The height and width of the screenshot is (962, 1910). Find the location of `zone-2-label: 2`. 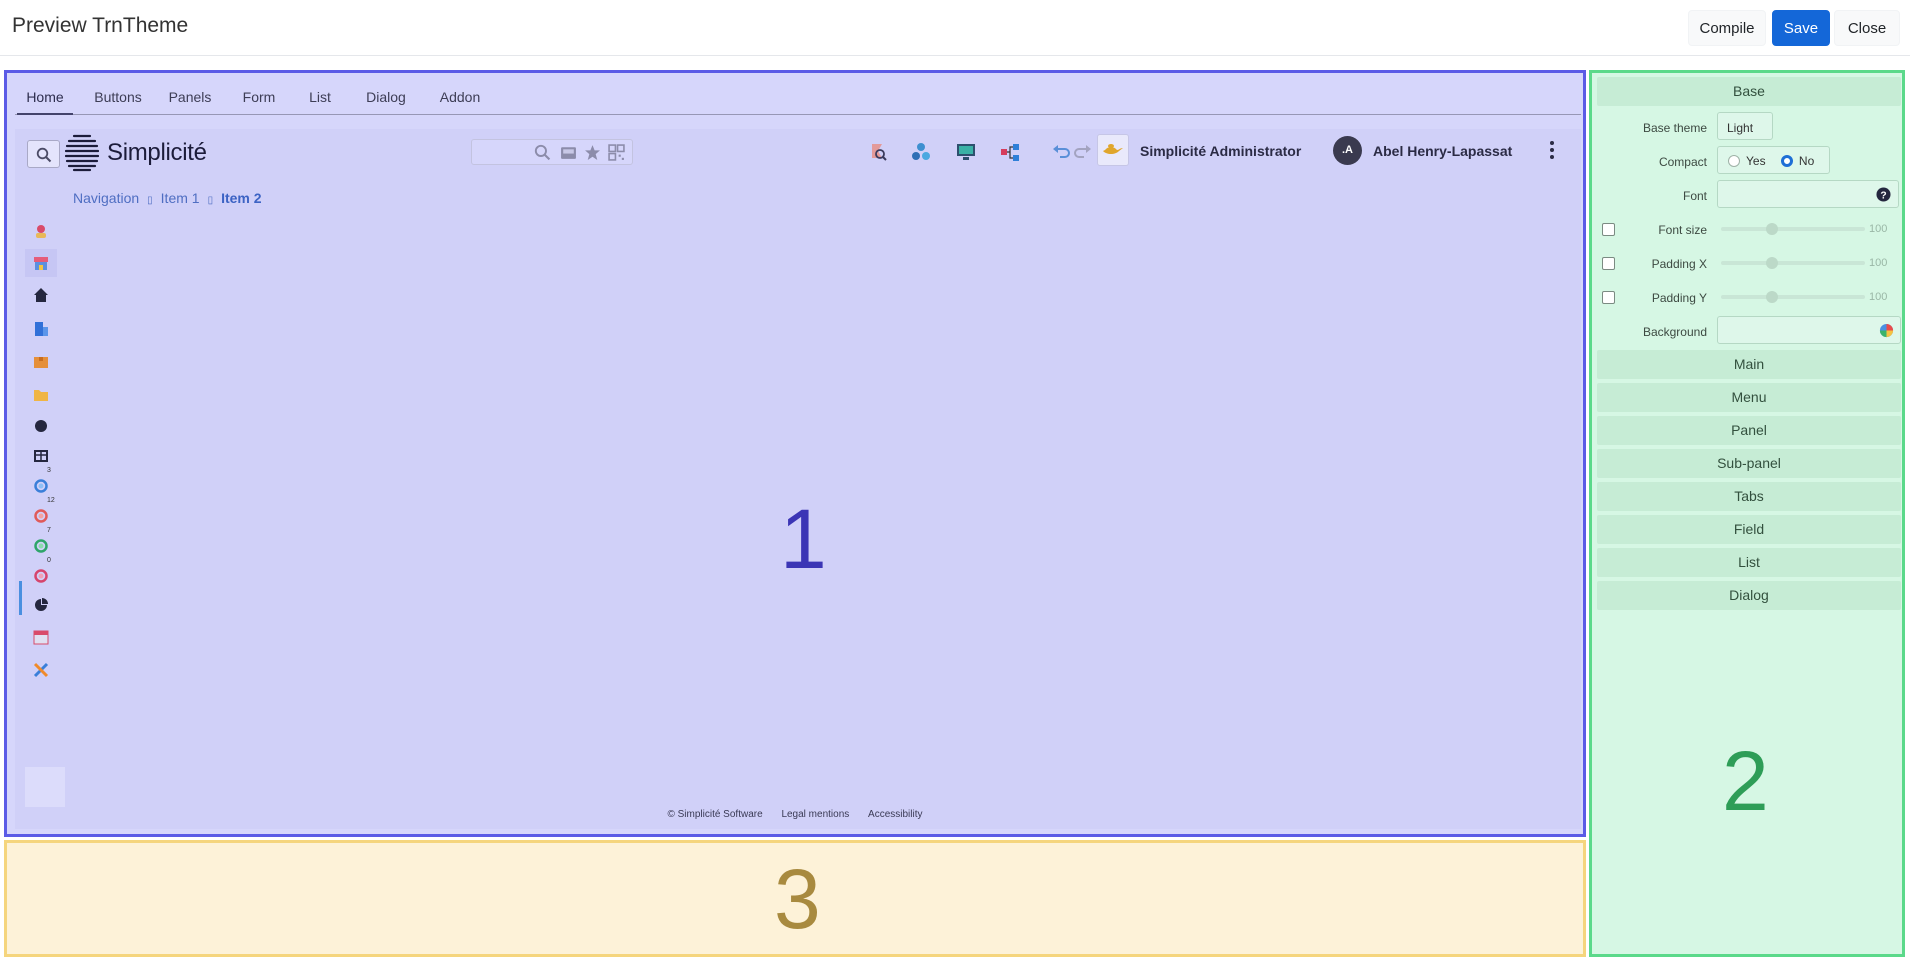

zone-2-label: 2 is located at coordinates (1745, 781).